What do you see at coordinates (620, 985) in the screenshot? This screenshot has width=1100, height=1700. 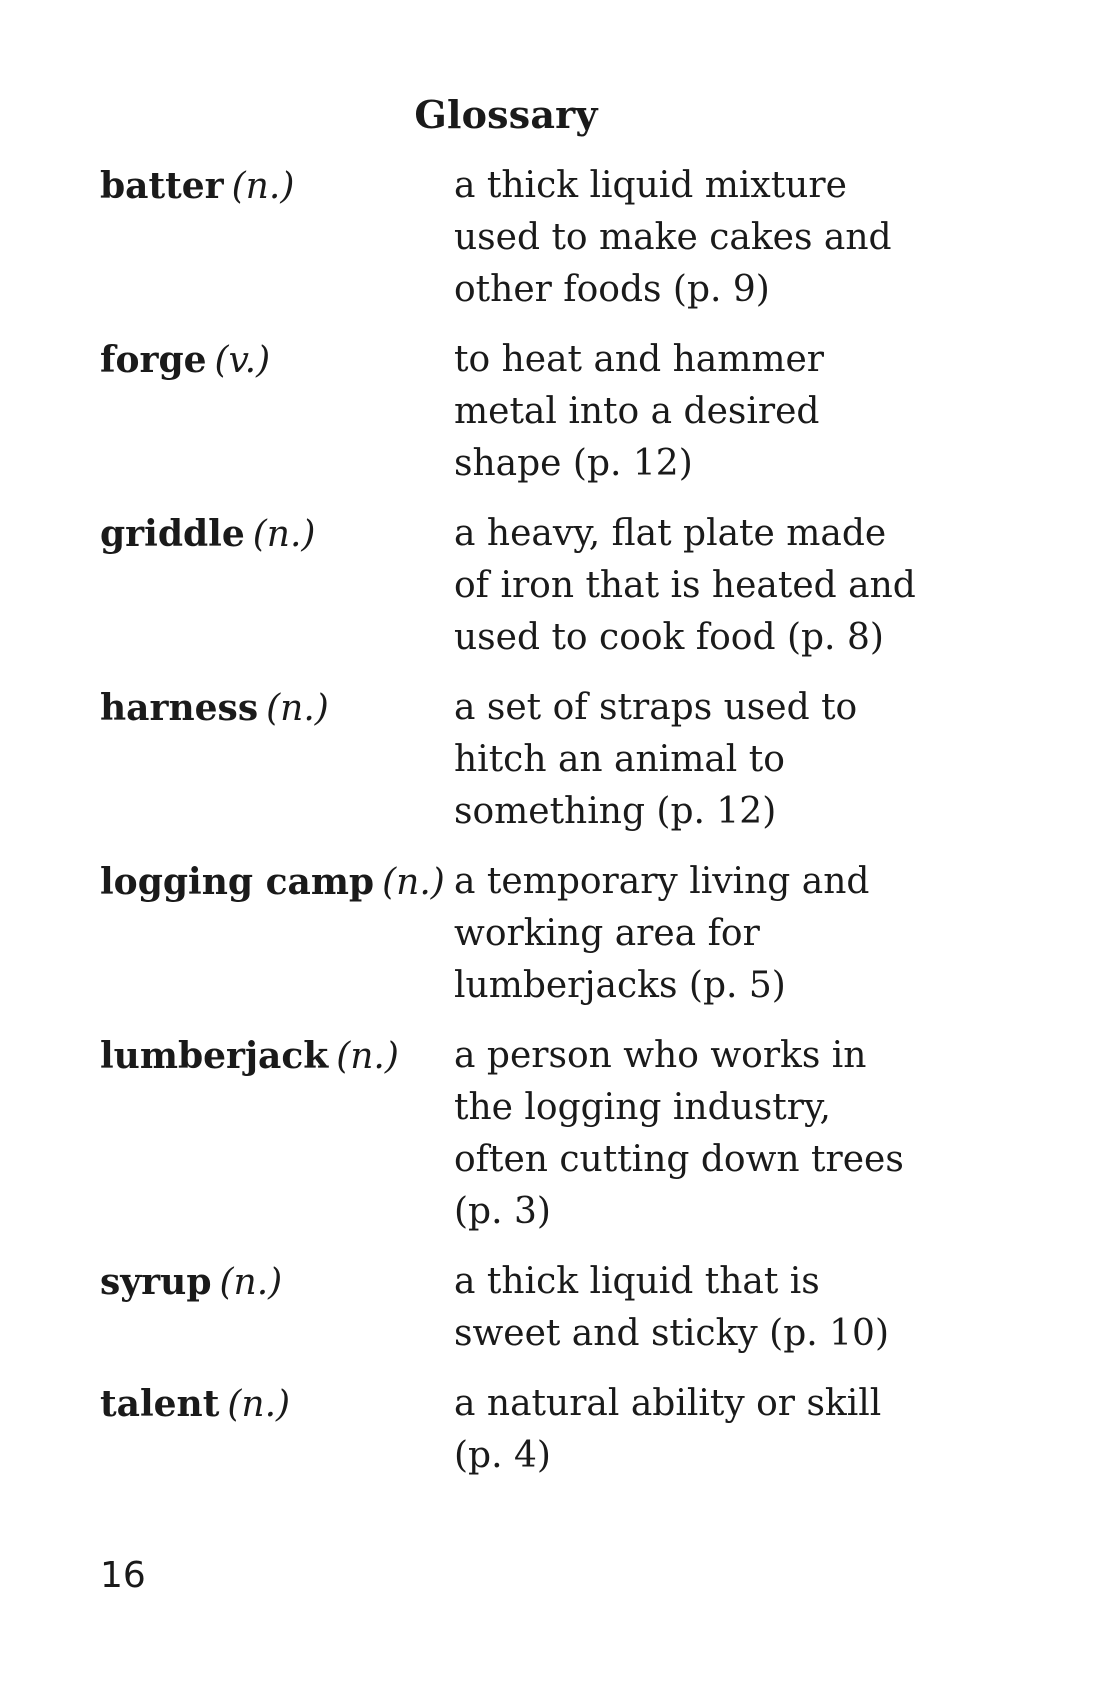 I see `definition-line: lumberjacks (p. 5)` at bounding box center [620, 985].